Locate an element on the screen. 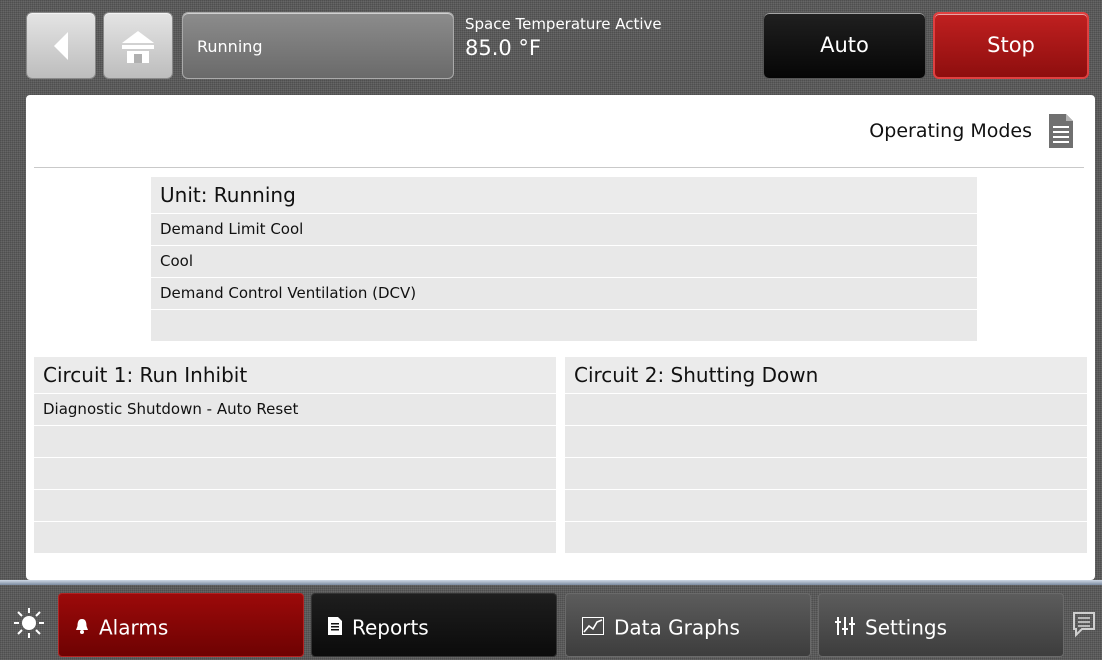 The image size is (1102, 660). alarms-button: Alarms is located at coordinates (181, 625).